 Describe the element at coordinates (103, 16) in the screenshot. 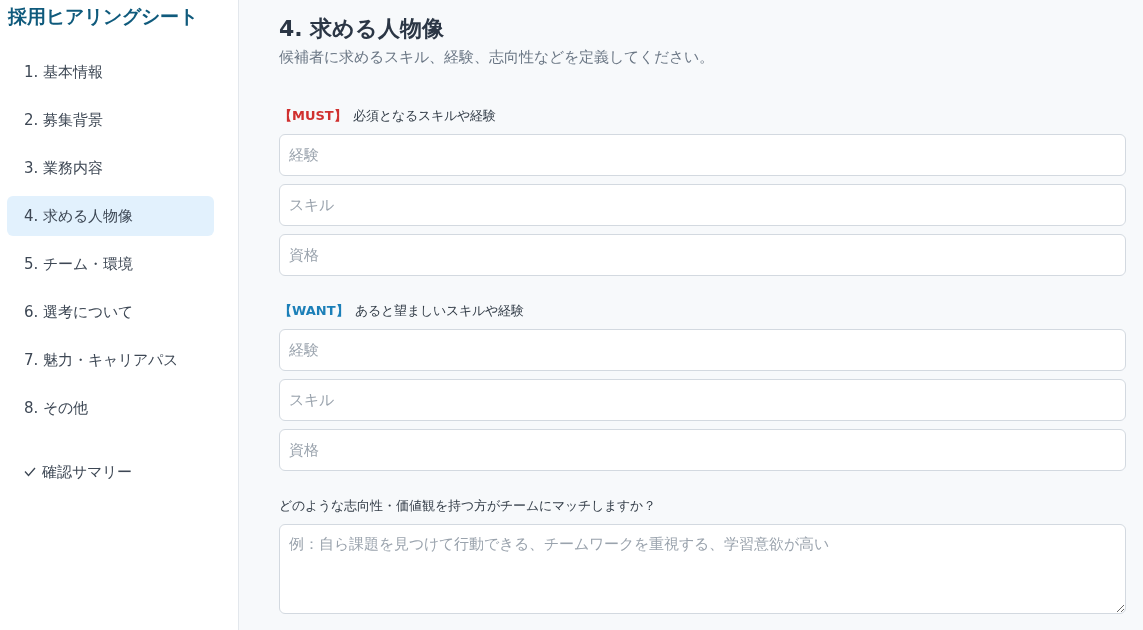

I see `app-title: 採用ヒアリングシート` at that location.